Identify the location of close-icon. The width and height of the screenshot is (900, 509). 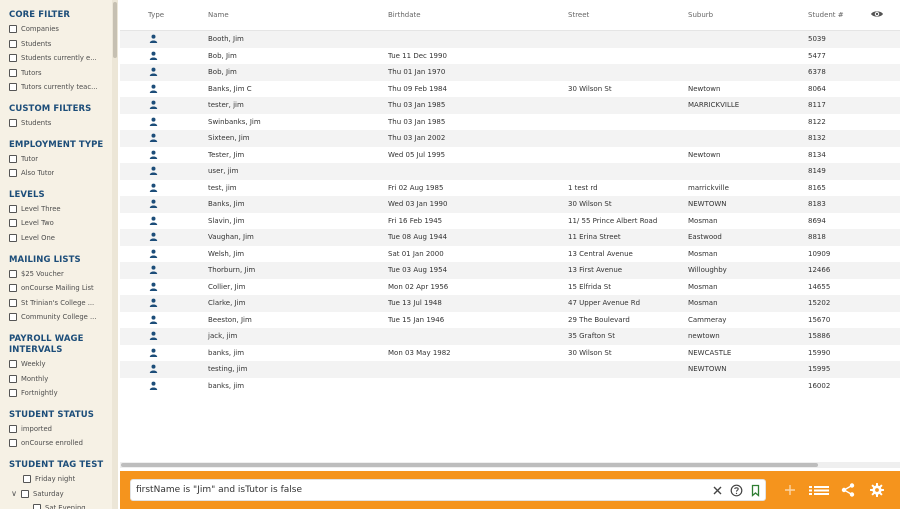
(717, 490).